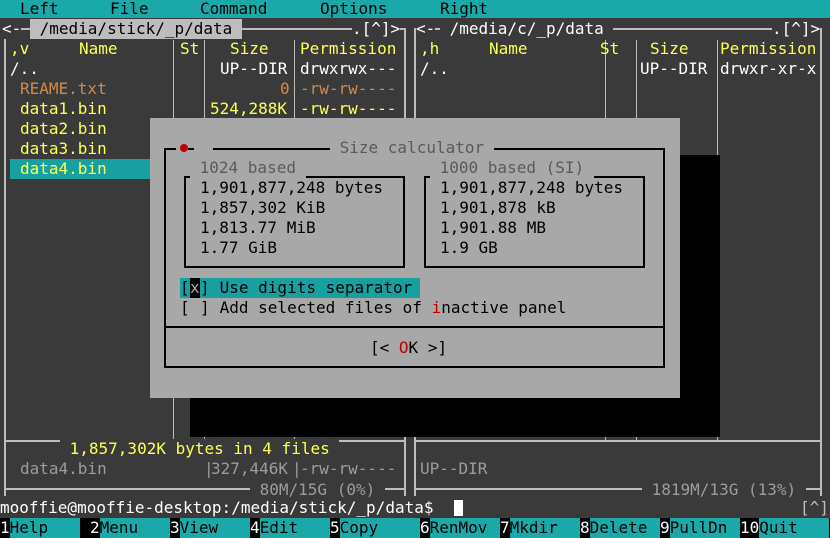 The image size is (830, 538). Describe the element at coordinates (454, 468) in the screenshot. I see `right-status-text: UP--DIR` at that location.